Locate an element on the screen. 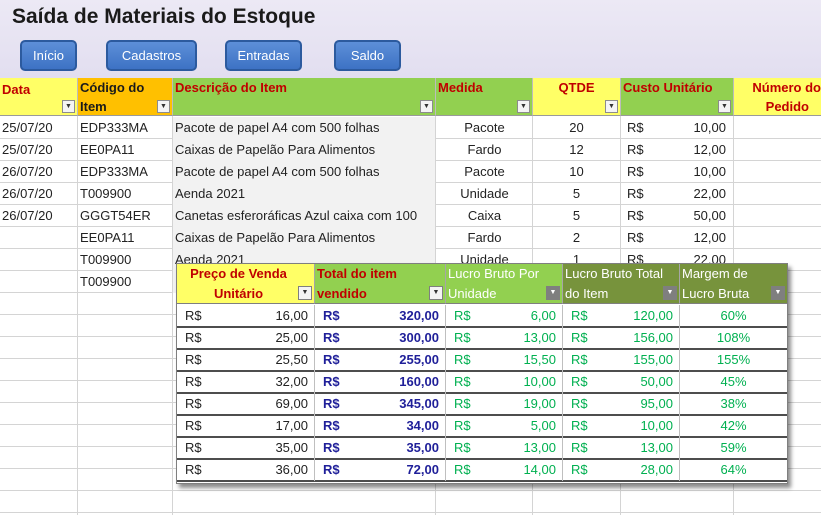 Image resolution: width=821 pixels, height=515 pixels. header-margem: Margem de Lucro Bruta ▼ is located at coordinates (733, 284).